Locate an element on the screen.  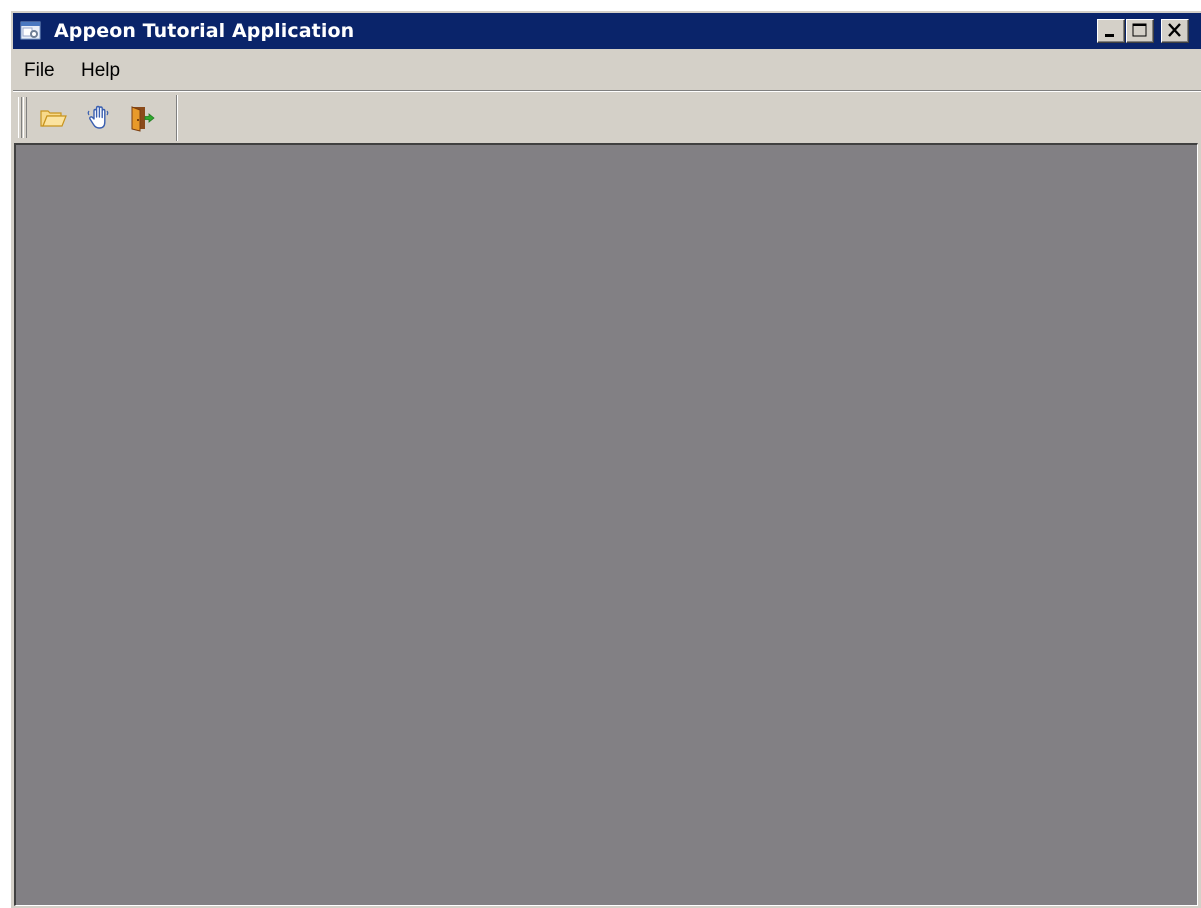
exit-door-icon is located at coordinates (143, 119).